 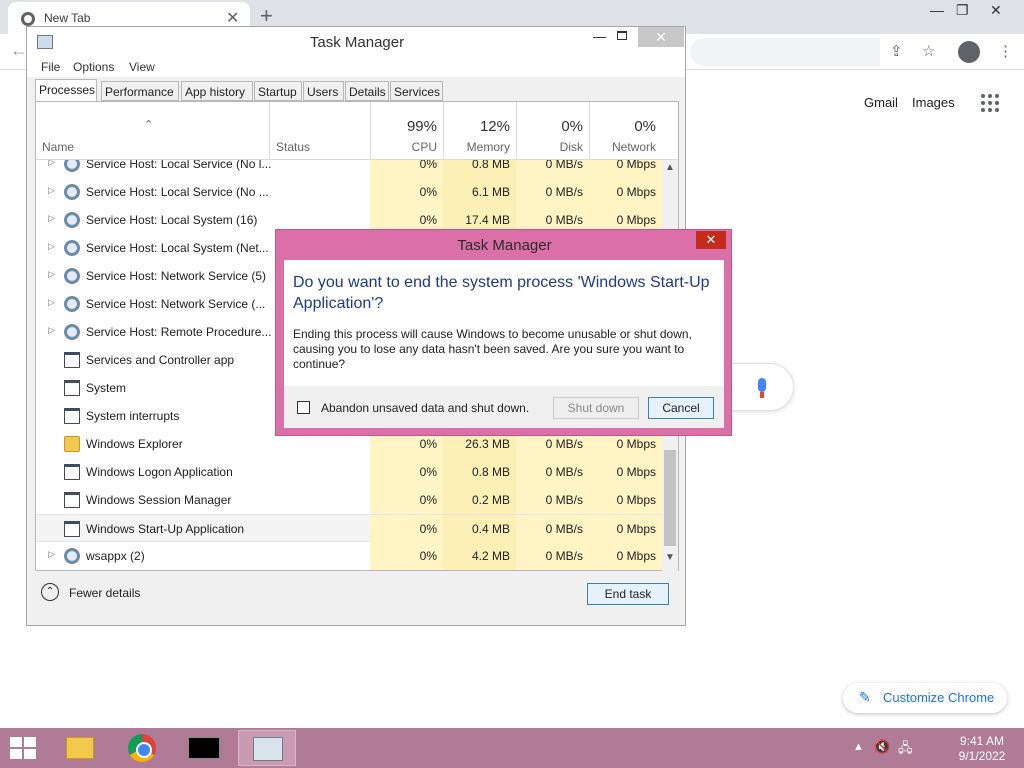 I want to click on scrollbar-thumb, so click(x=670, y=498).